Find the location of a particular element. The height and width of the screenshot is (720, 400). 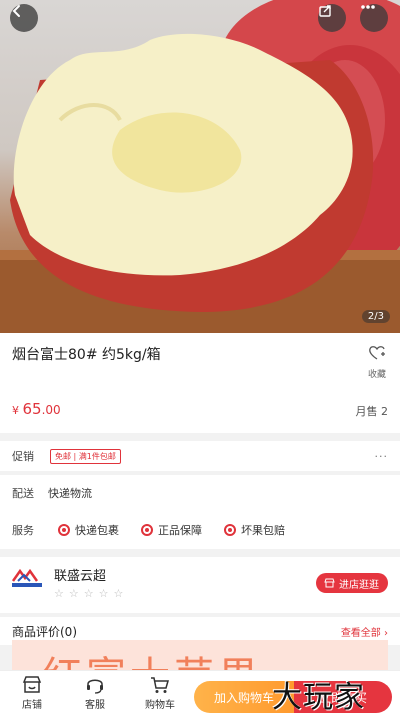

back-button is located at coordinates (24, 18).